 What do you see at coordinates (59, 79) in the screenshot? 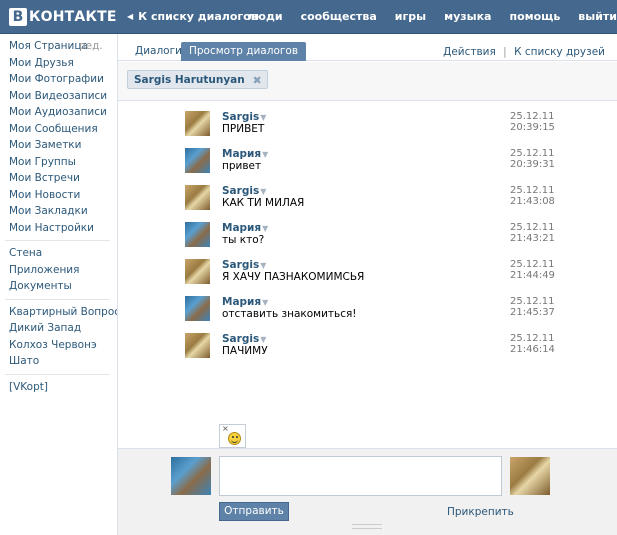
I see `sidebar-item-photos: Мои Фотографии` at bounding box center [59, 79].